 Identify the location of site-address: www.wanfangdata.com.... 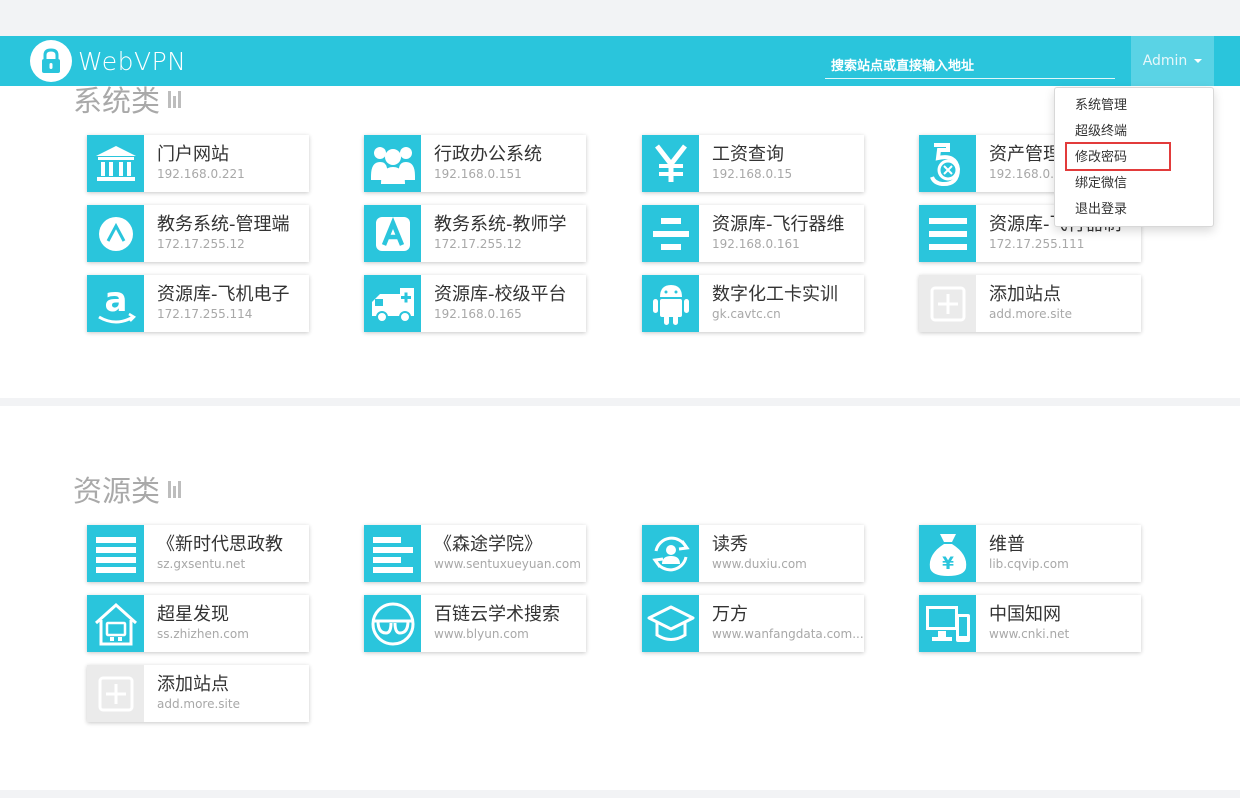
(788, 634).